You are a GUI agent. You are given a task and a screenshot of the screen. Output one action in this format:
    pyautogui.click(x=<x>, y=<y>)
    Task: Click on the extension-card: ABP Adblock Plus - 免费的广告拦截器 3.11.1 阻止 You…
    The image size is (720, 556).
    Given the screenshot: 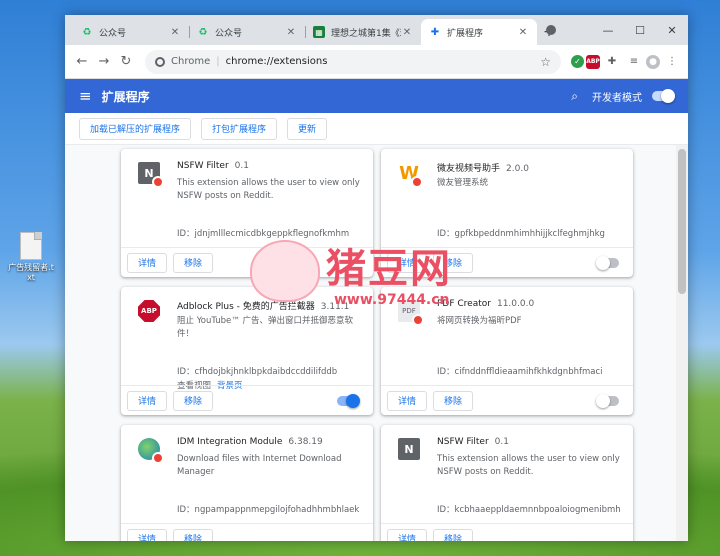 What is the action you would take?
    pyautogui.click(x=247, y=351)
    